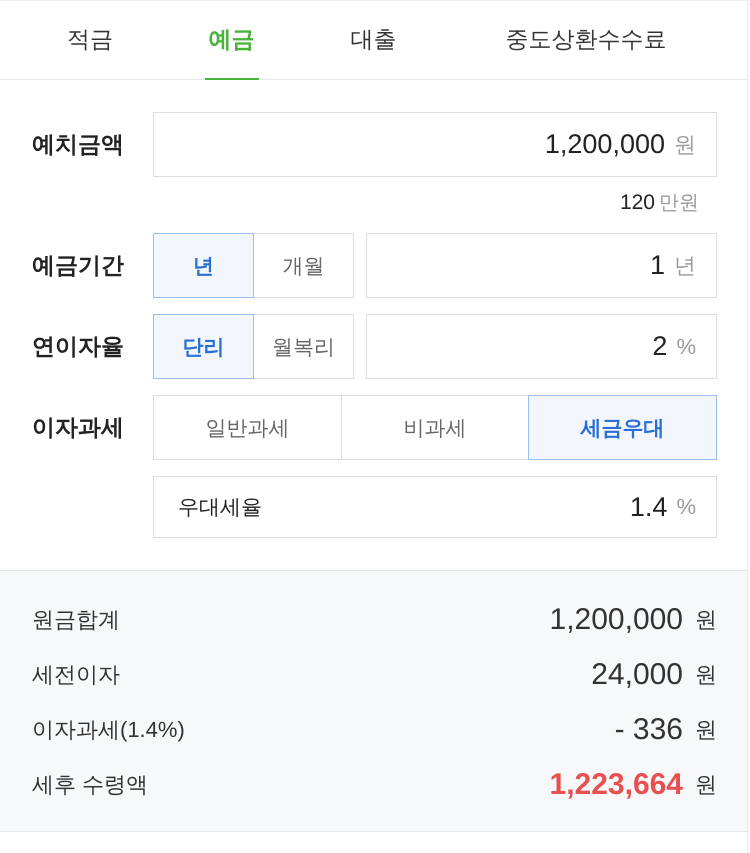 This screenshot has width=750, height=853. I want to click on tab: 중도상환수수료, so click(586, 40).